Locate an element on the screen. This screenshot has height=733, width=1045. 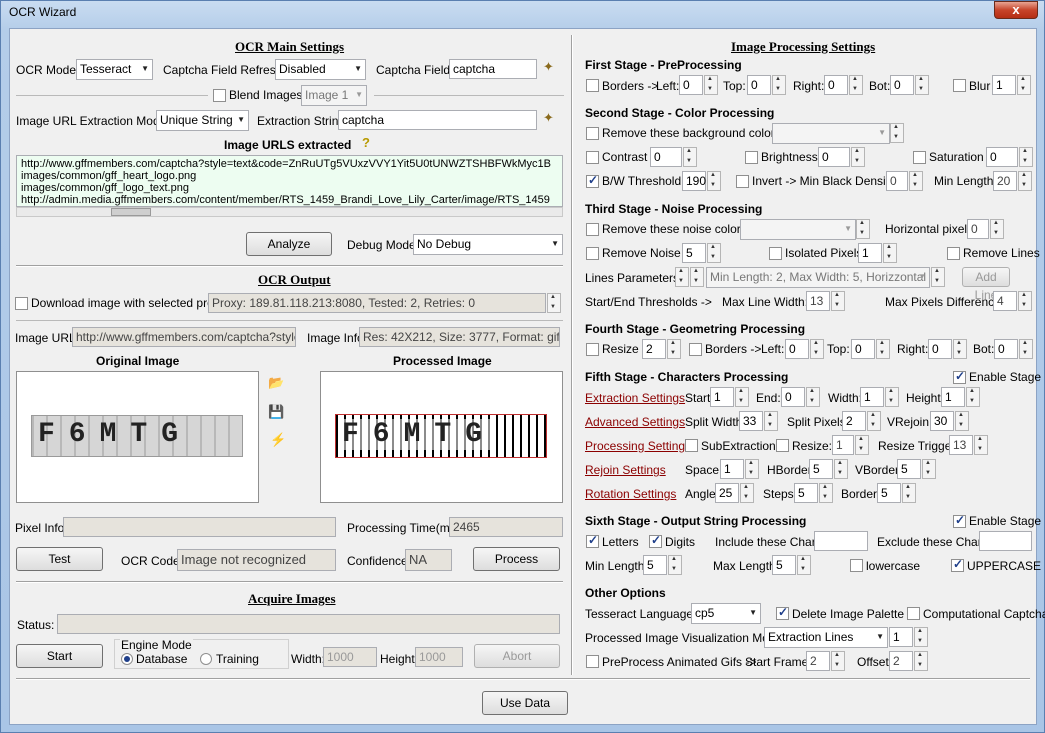
bg-colors-spinner is located at coordinates (897, 133).